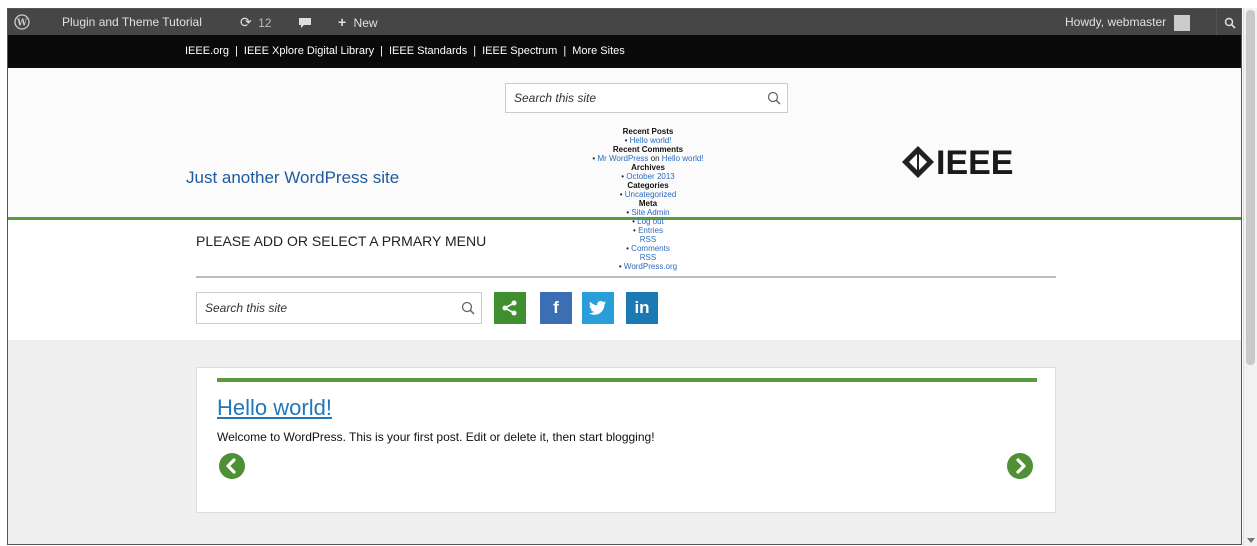  Describe the element at coordinates (22, 24) in the screenshot. I see `svg-text: W` at that location.